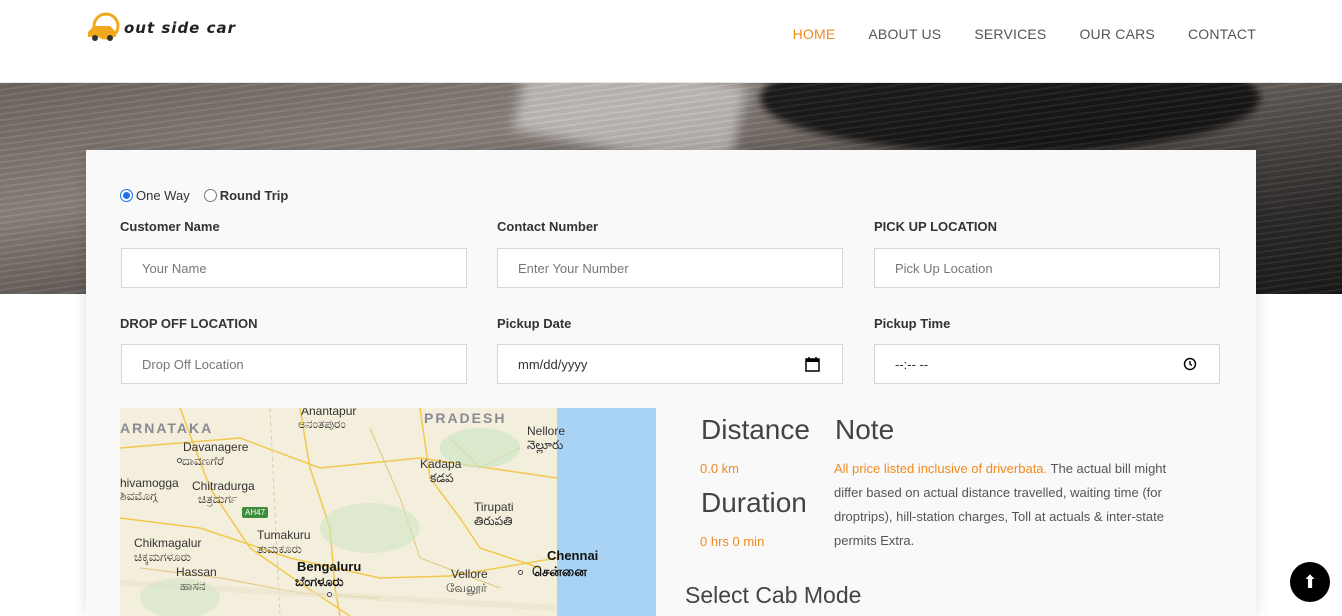  I want to click on pickup-date-label: Pickup Date, so click(534, 323).